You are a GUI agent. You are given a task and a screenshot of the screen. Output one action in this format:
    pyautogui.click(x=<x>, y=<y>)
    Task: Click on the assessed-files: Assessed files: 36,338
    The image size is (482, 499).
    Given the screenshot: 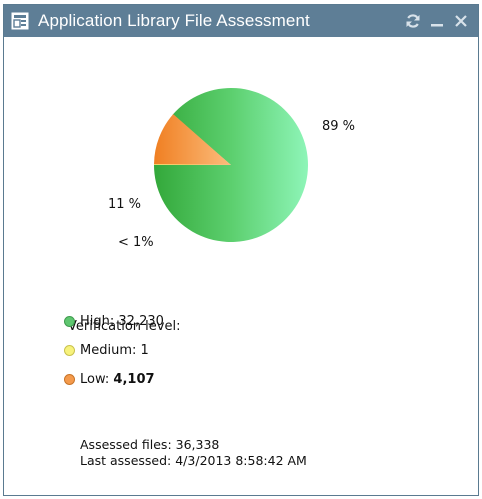 What is the action you would take?
    pyautogui.click(x=149, y=444)
    